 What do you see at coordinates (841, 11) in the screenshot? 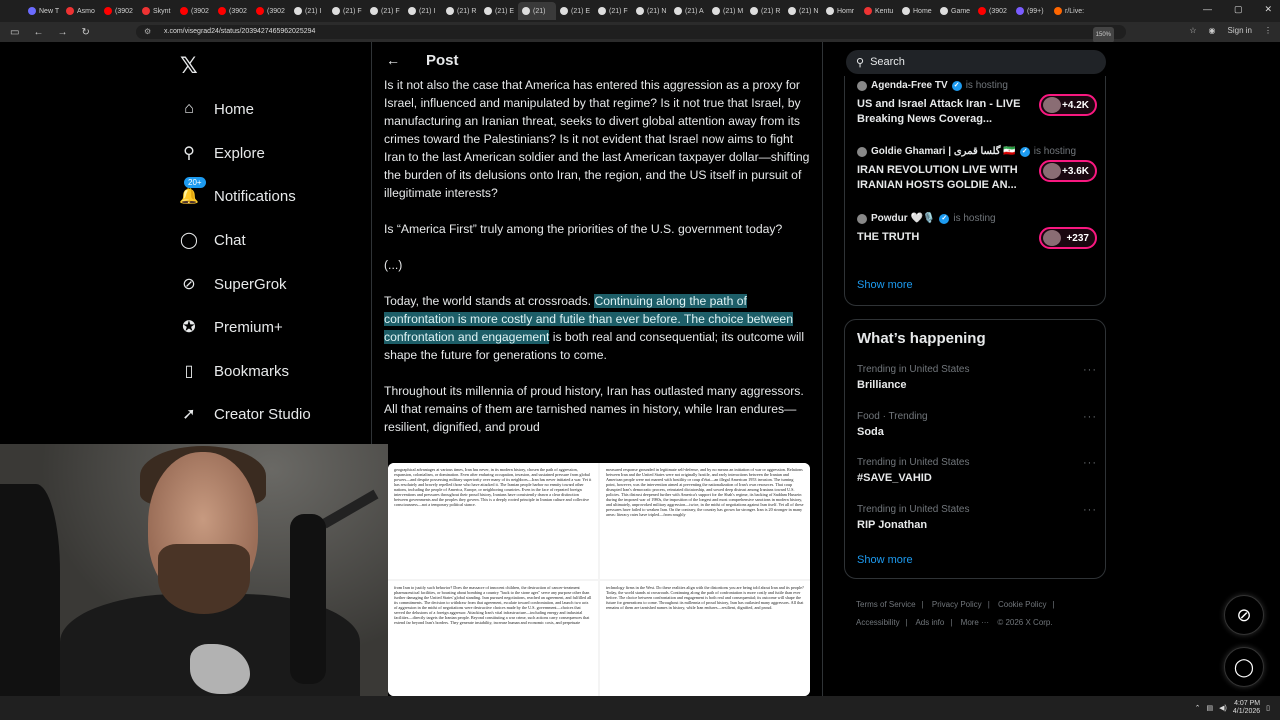
I see `browser-tab: Homr` at bounding box center [841, 11].